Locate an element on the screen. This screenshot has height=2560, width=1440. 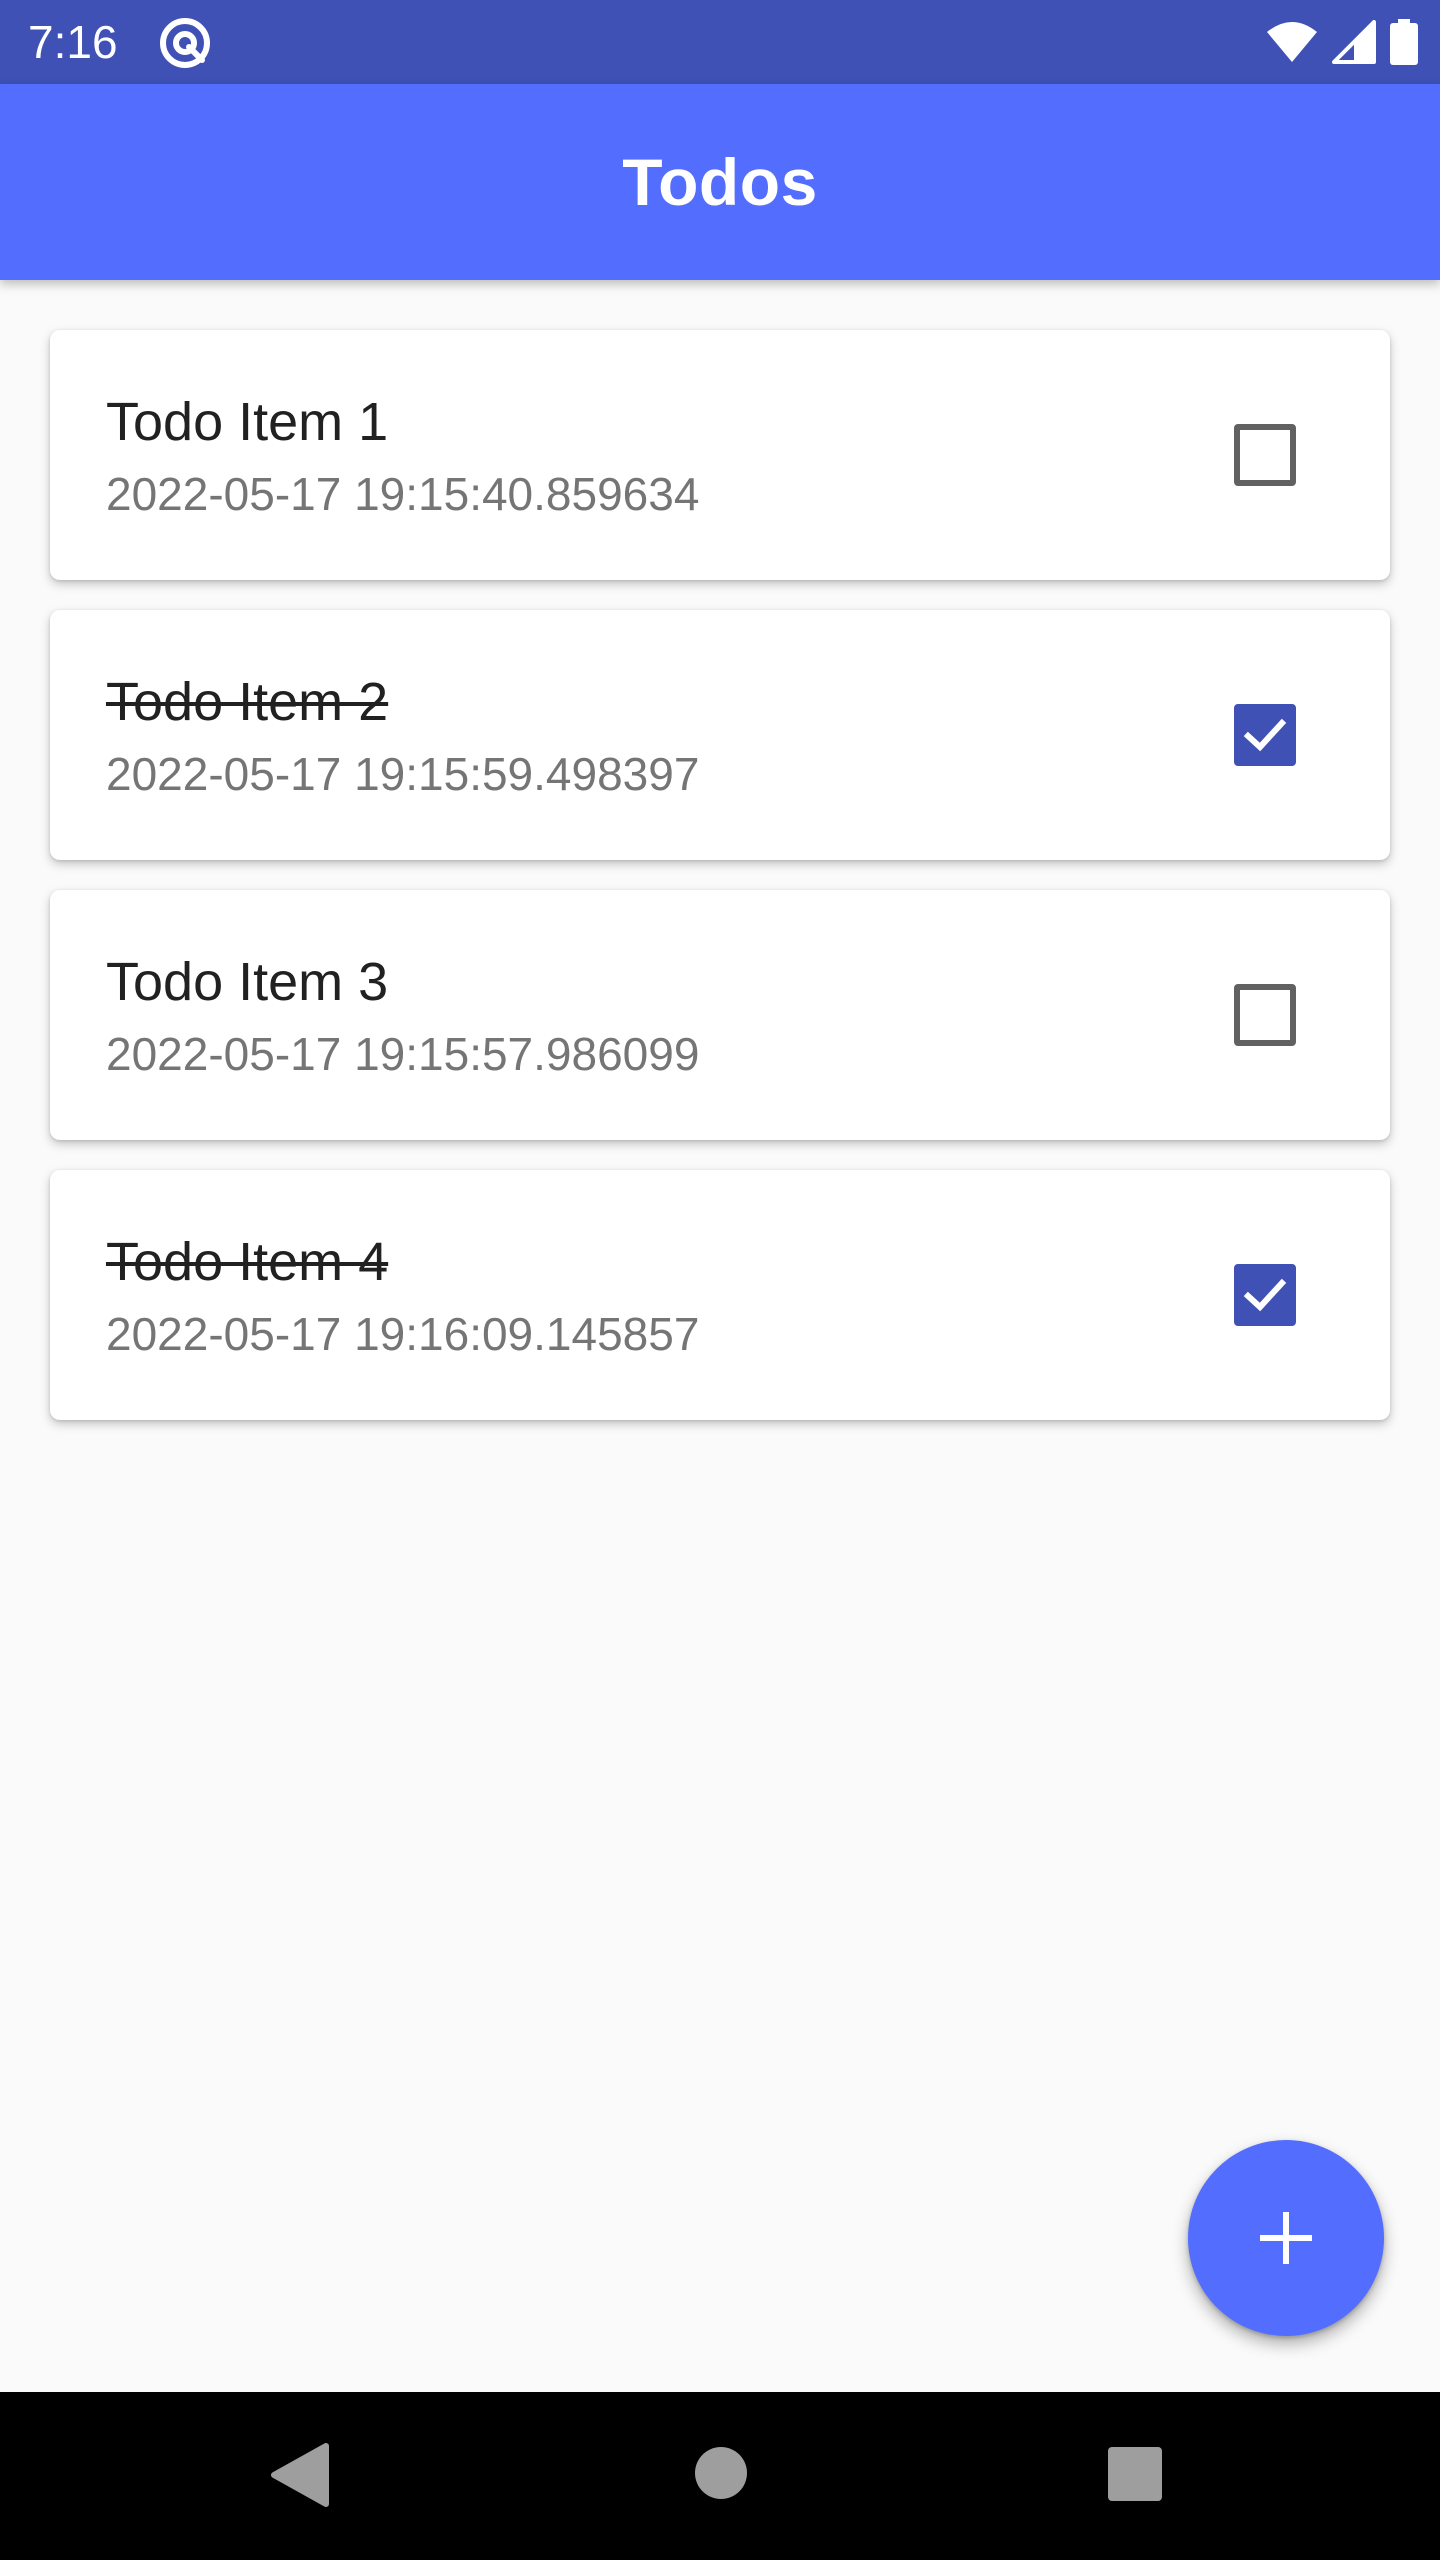
wifi-icon is located at coordinates (1292, 42).